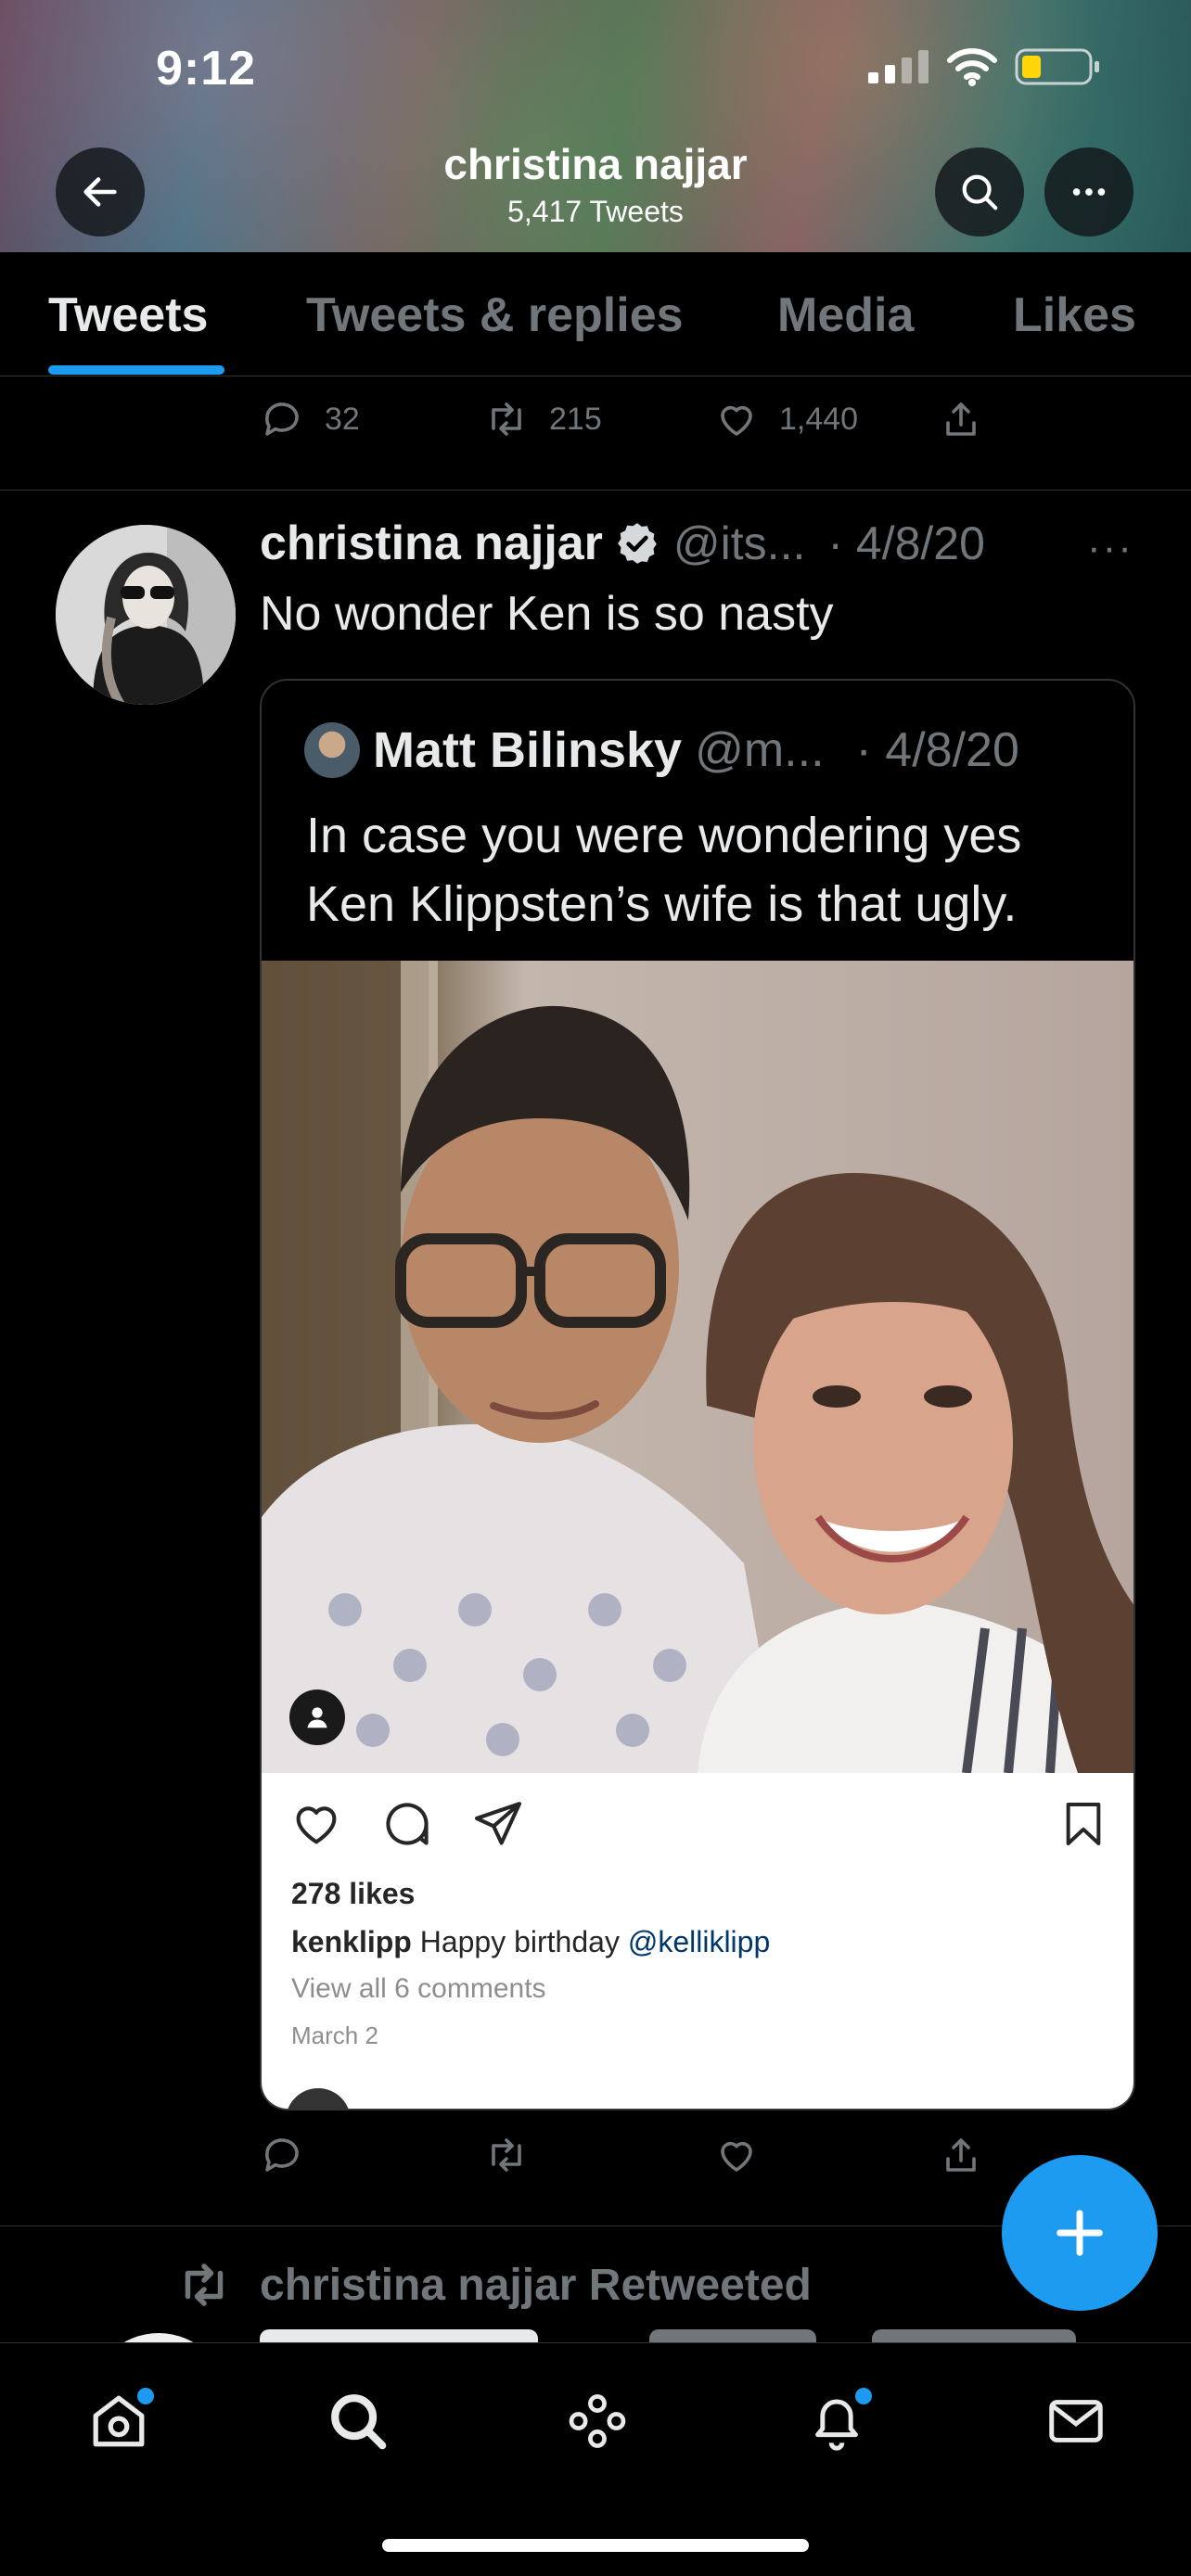 This screenshot has height=2576, width=1191. What do you see at coordinates (863, 2396) in the screenshot?
I see `notifications-dot` at bounding box center [863, 2396].